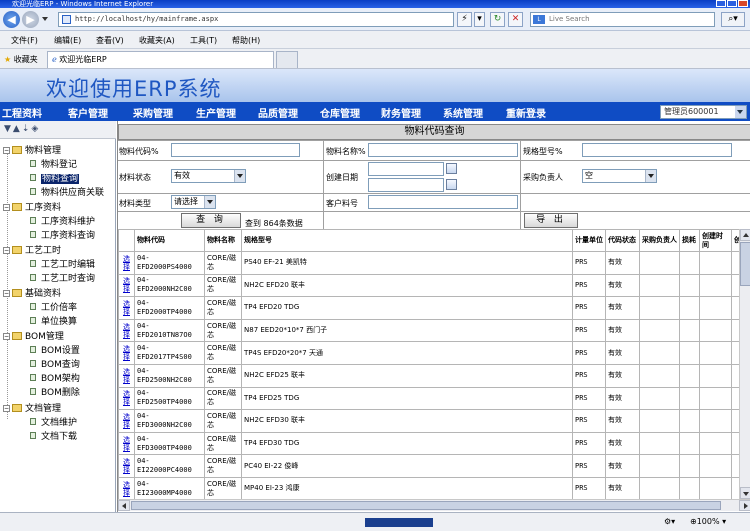 The height and width of the screenshot is (531, 750). I want to click on maximize-icon, so click(732, 3).